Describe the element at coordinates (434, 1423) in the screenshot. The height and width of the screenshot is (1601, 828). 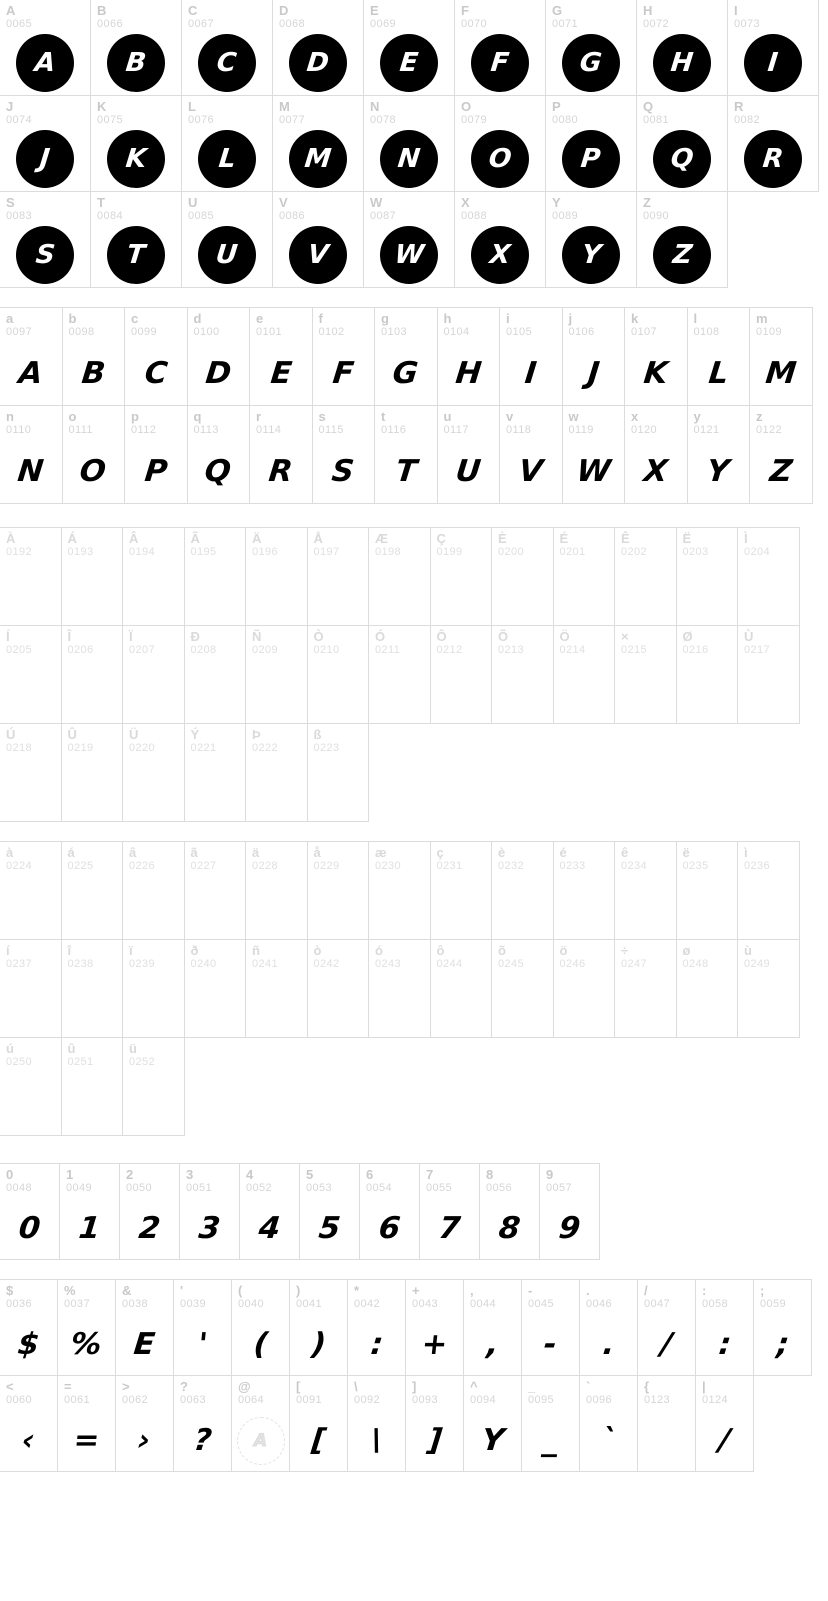
I see `glyph-cell: ] 0093]` at that location.